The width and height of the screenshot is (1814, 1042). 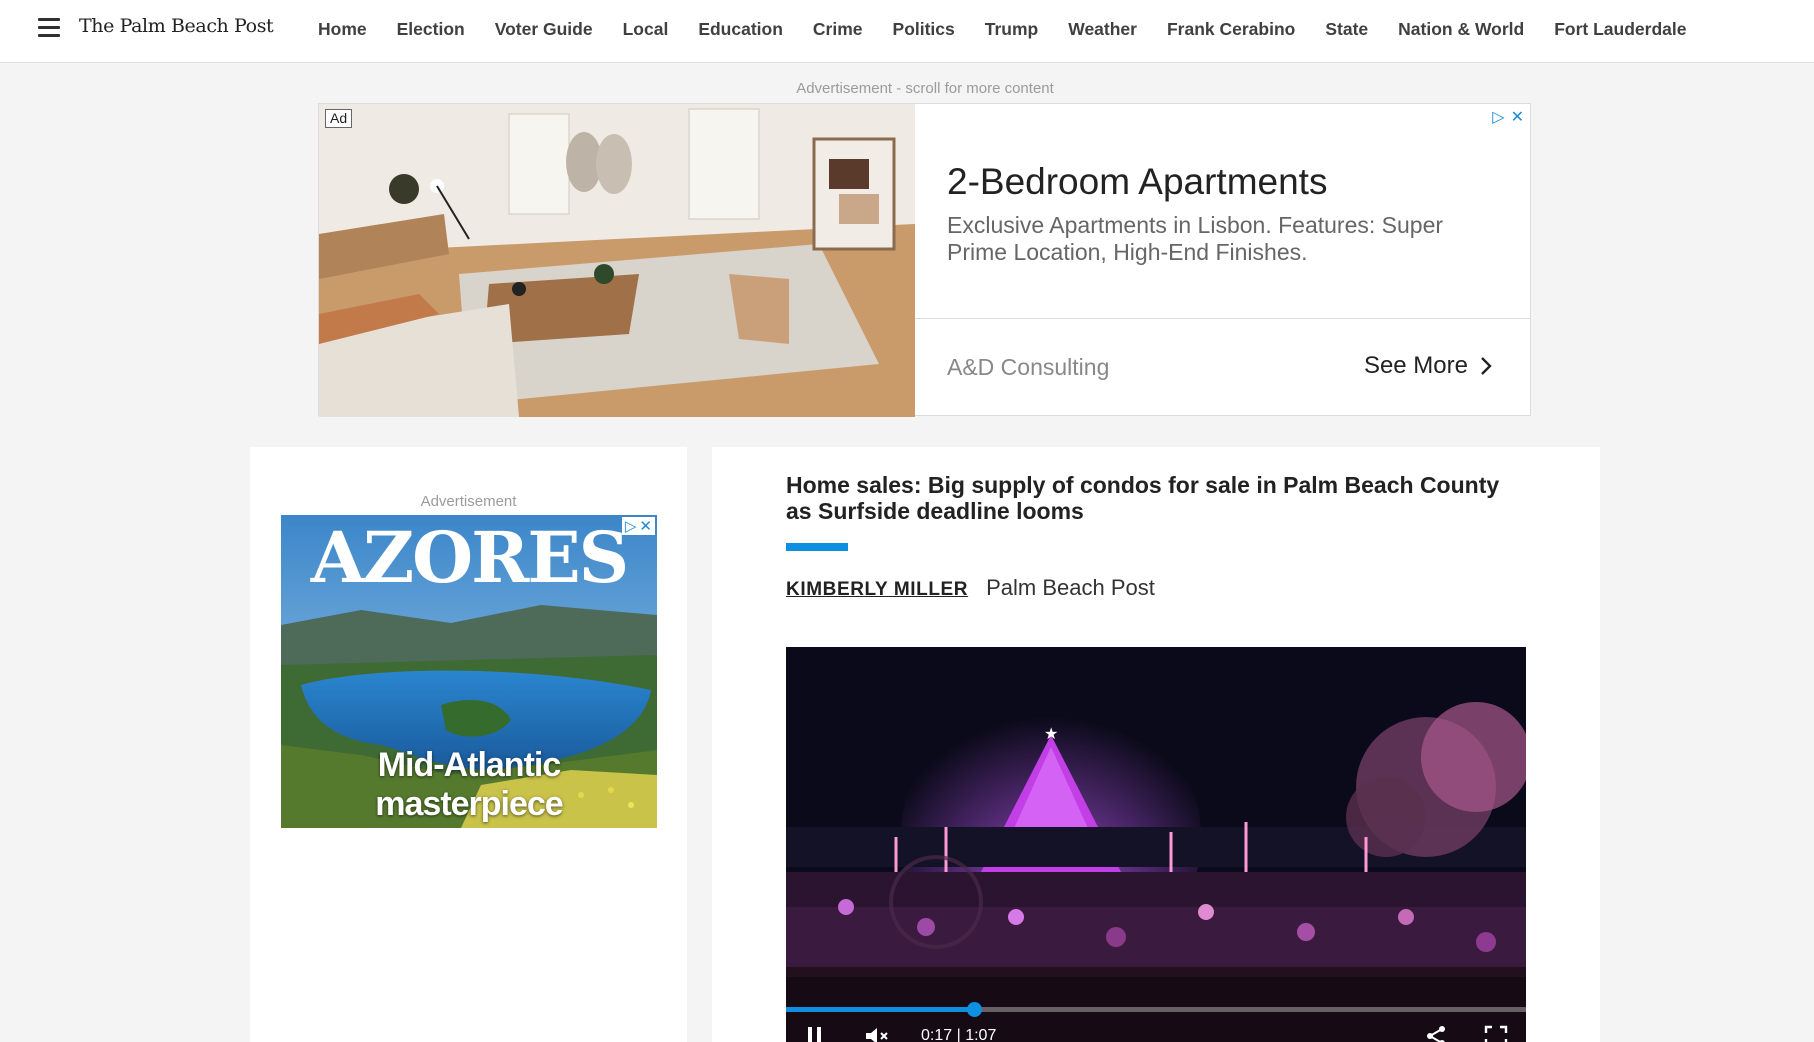 What do you see at coordinates (1011, 29) in the screenshot?
I see `nav-trump: Trump` at bounding box center [1011, 29].